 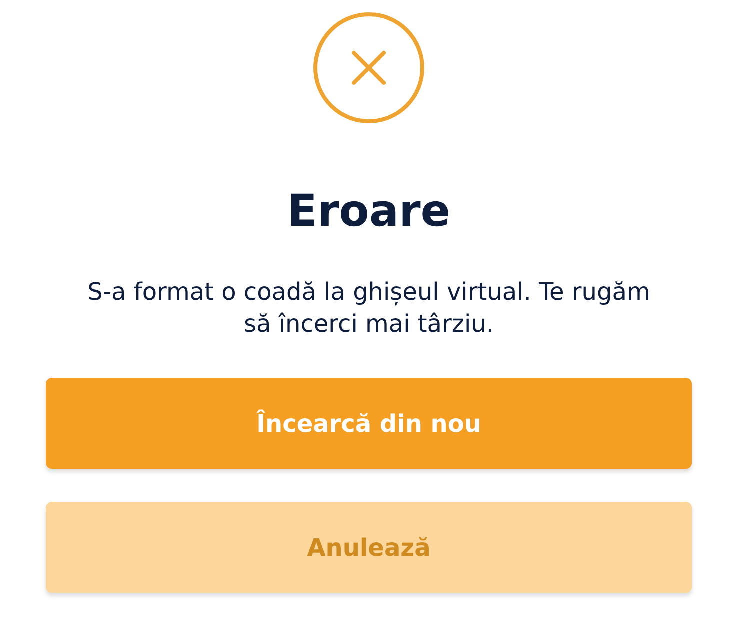 What do you see at coordinates (369, 68) in the screenshot?
I see `error-x-circle-icon` at bounding box center [369, 68].